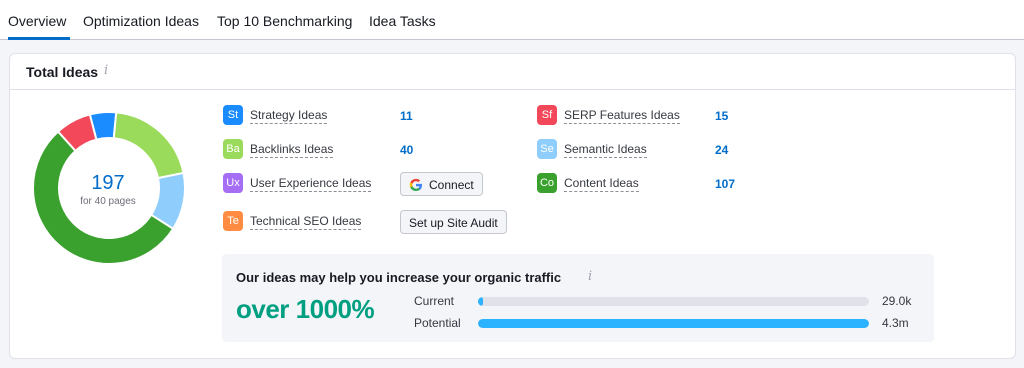 The image size is (1024, 368). I want to click on google-icon, so click(415, 184).